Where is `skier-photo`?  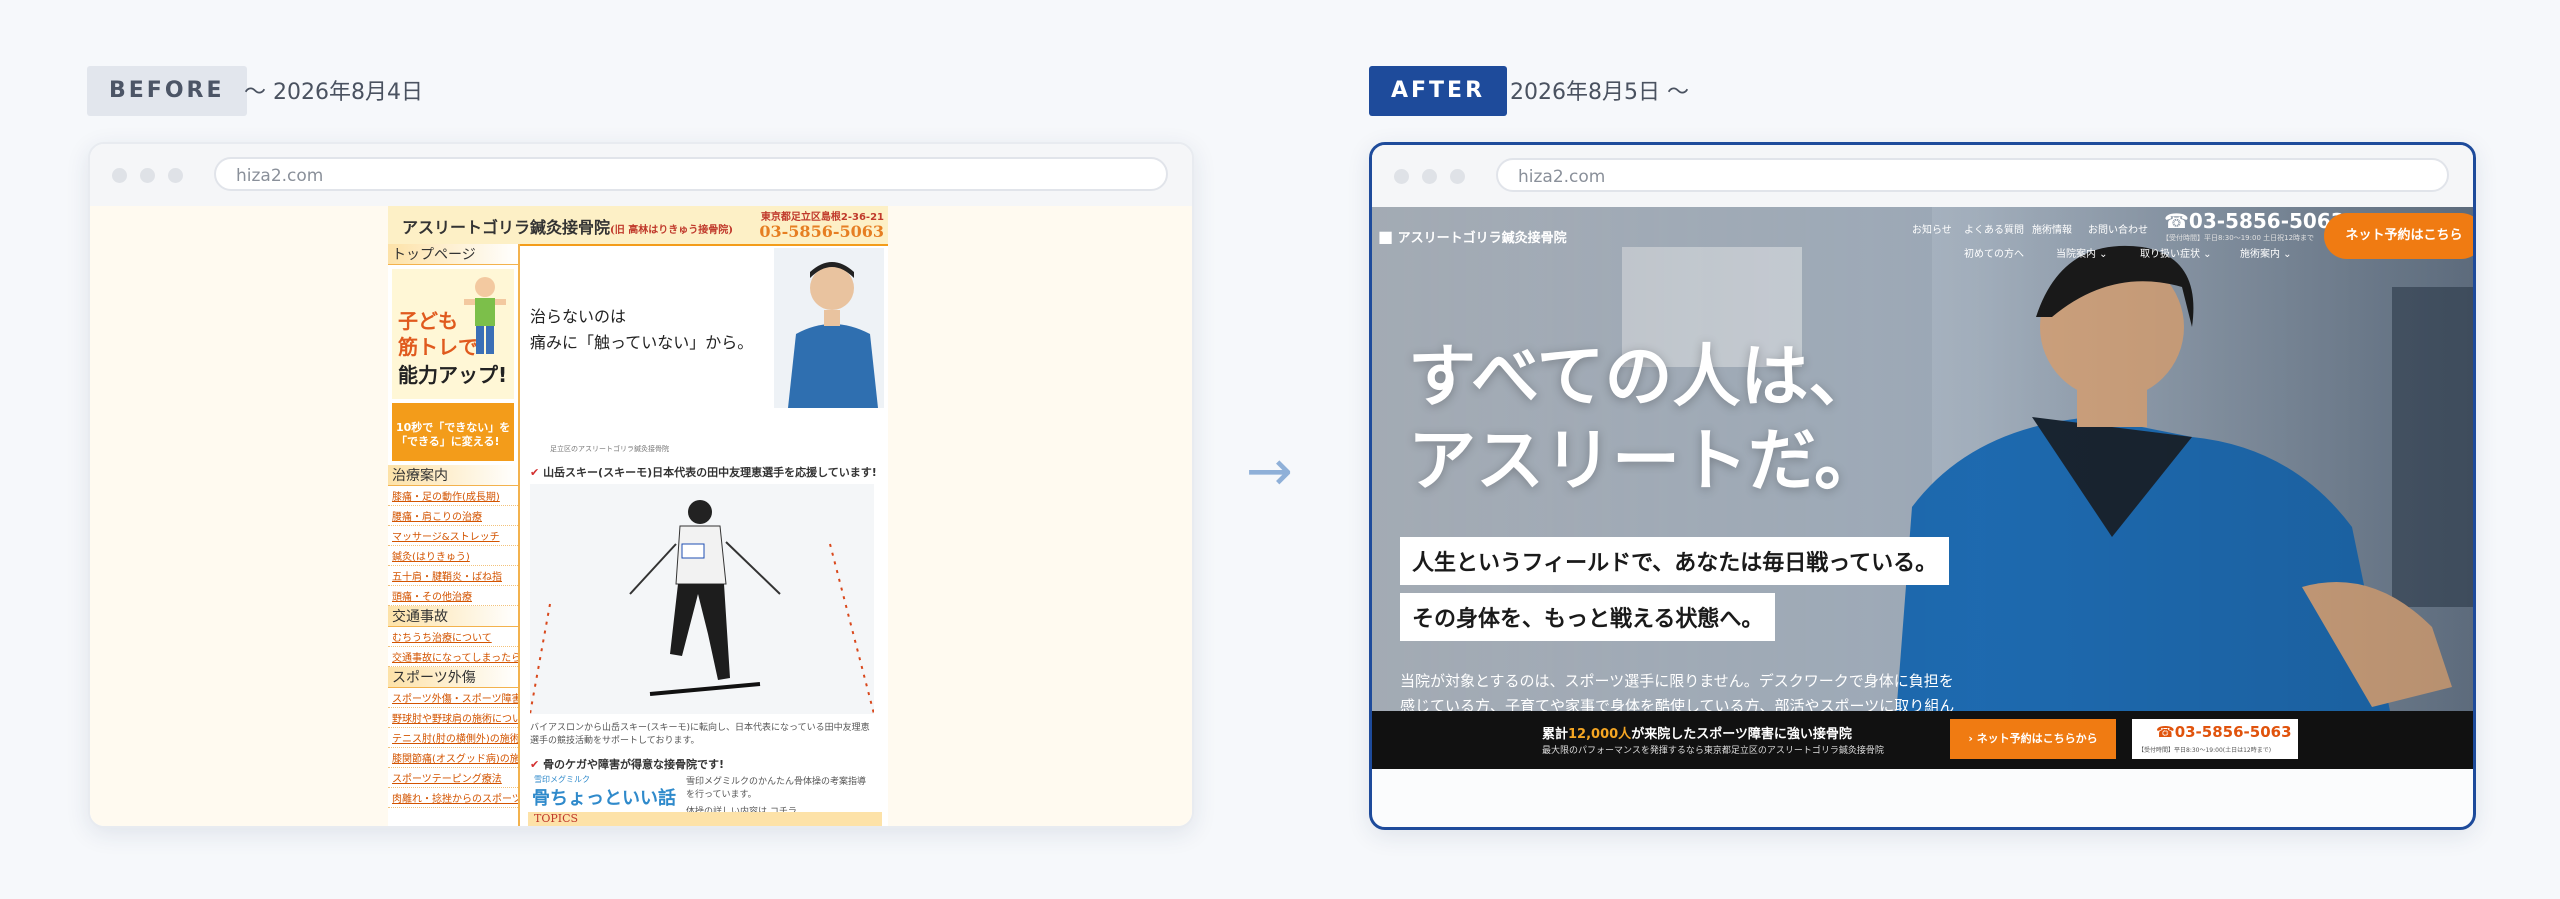
skier-photo is located at coordinates (702, 599).